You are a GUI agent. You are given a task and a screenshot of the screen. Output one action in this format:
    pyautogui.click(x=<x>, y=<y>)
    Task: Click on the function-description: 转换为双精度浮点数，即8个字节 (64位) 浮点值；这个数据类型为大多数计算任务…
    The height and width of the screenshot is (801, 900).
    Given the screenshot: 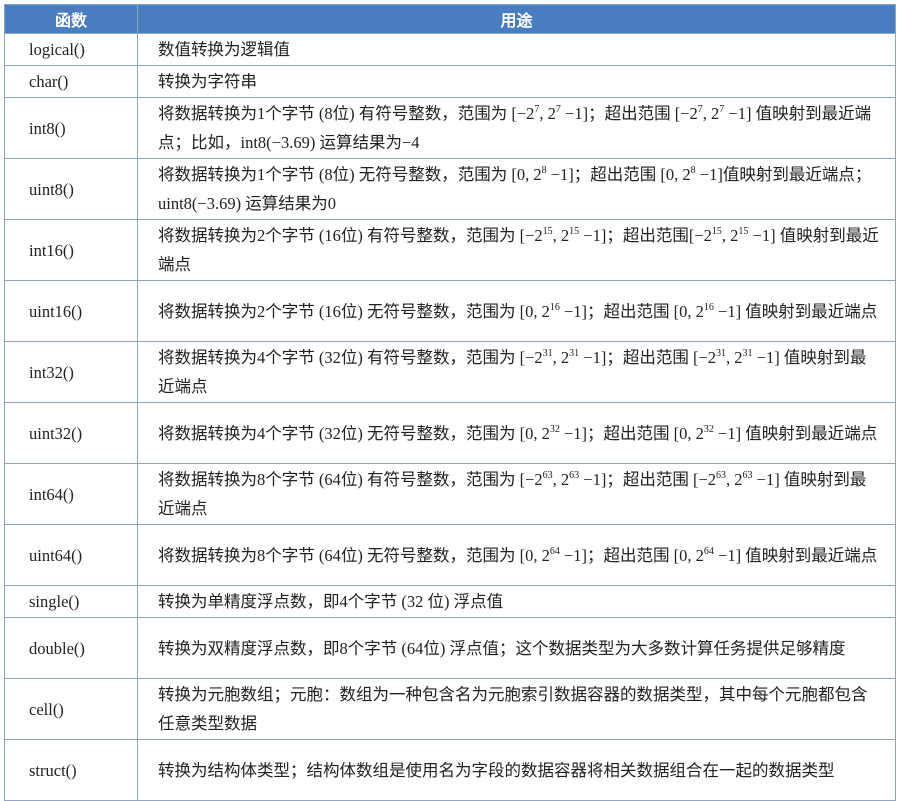 What is the action you would take?
    pyautogui.click(x=516, y=648)
    